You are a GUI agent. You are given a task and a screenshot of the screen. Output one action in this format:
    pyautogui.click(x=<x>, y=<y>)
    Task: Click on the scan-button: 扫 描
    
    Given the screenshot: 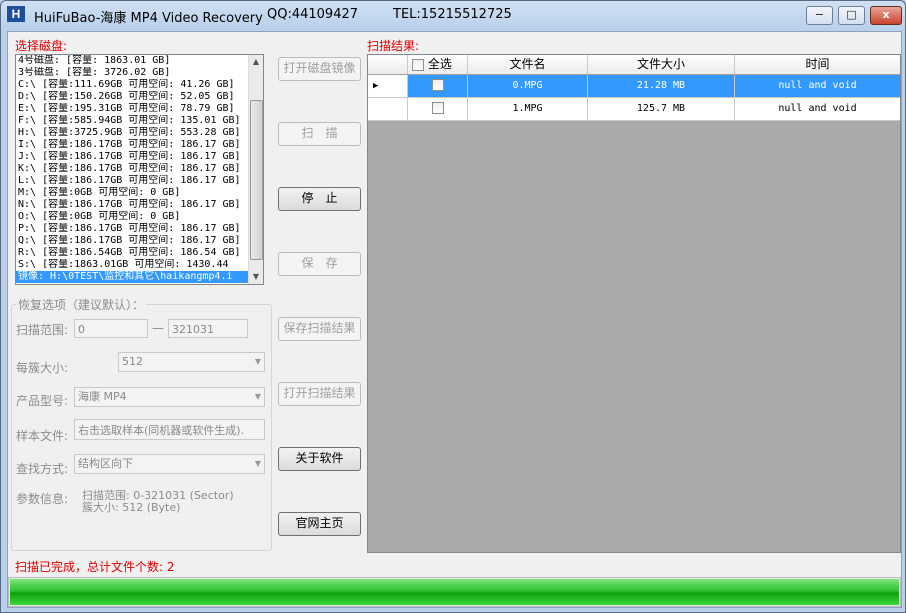 What is the action you would take?
    pyautogui.click(x=319, y=134)
    